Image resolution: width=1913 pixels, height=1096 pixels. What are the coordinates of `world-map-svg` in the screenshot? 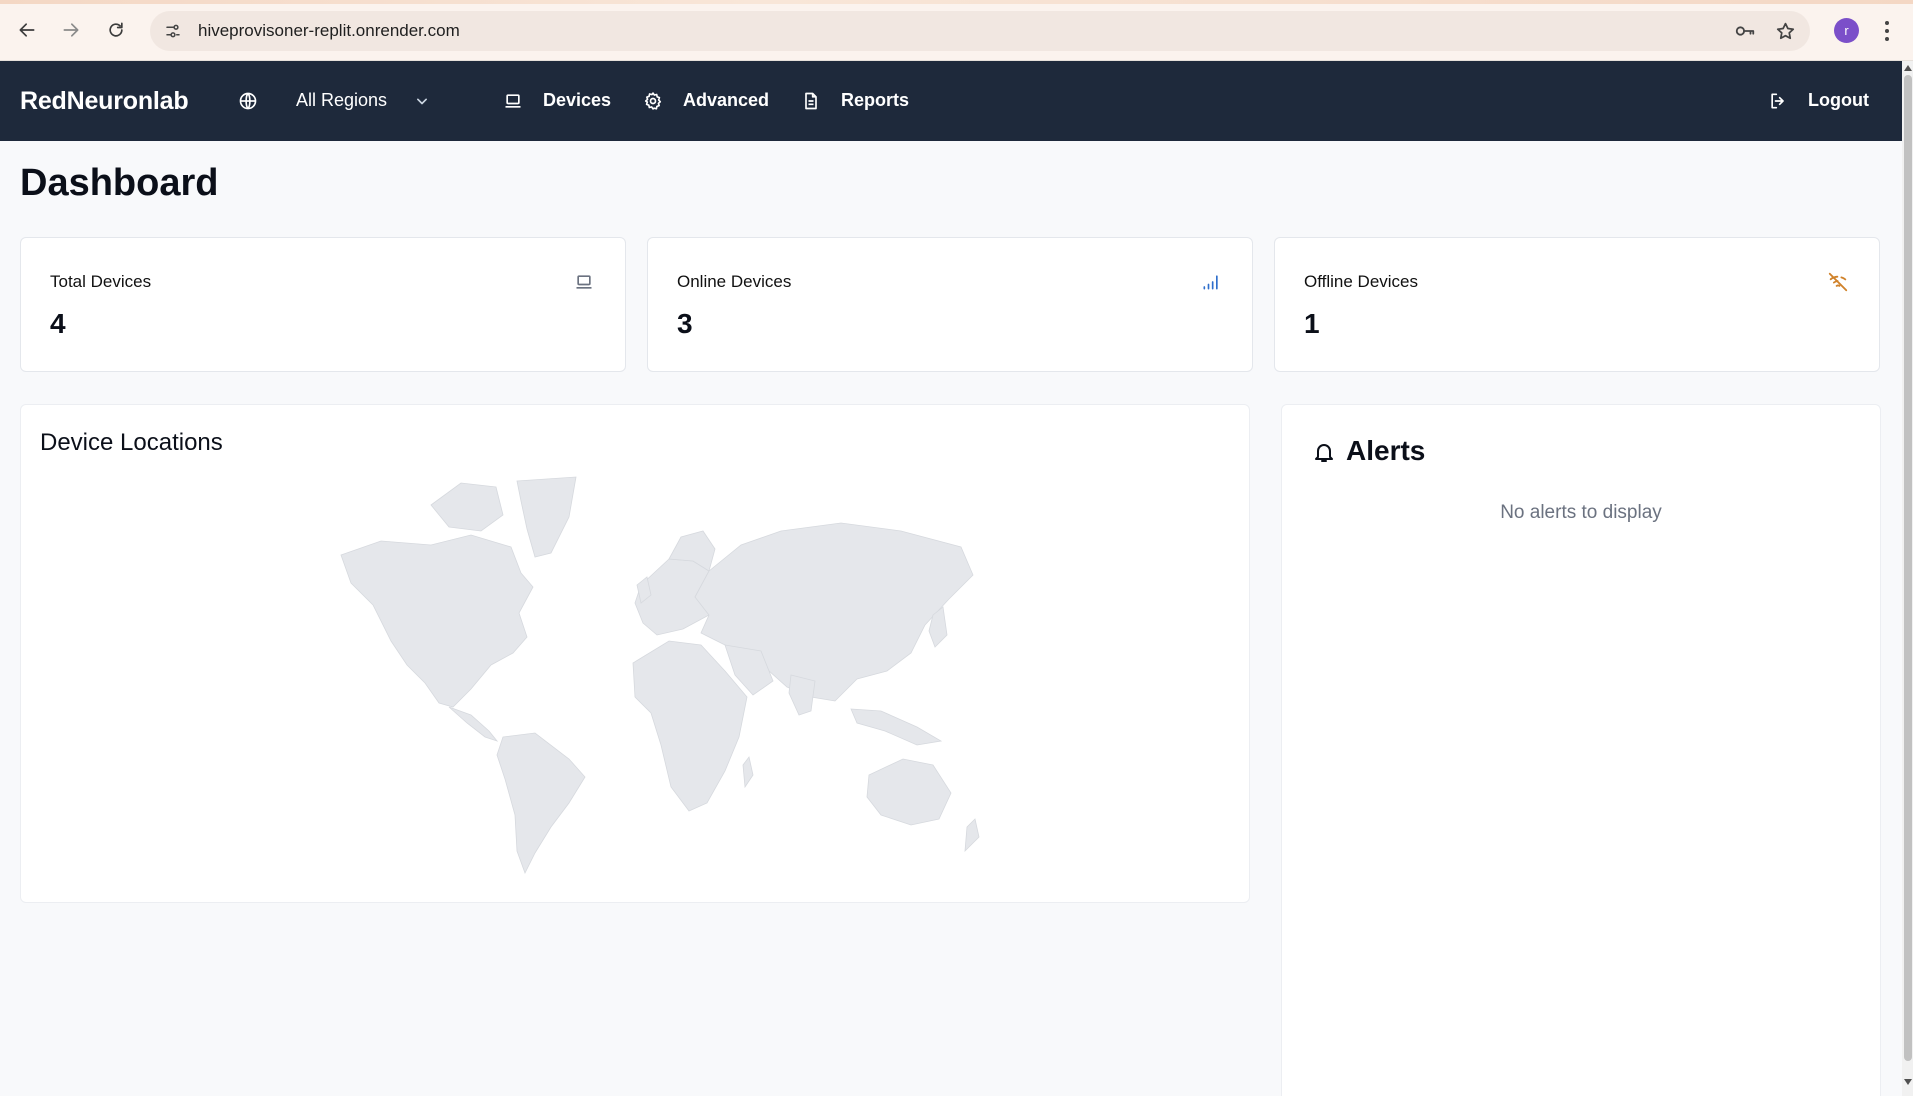 It's located at (660, 675).